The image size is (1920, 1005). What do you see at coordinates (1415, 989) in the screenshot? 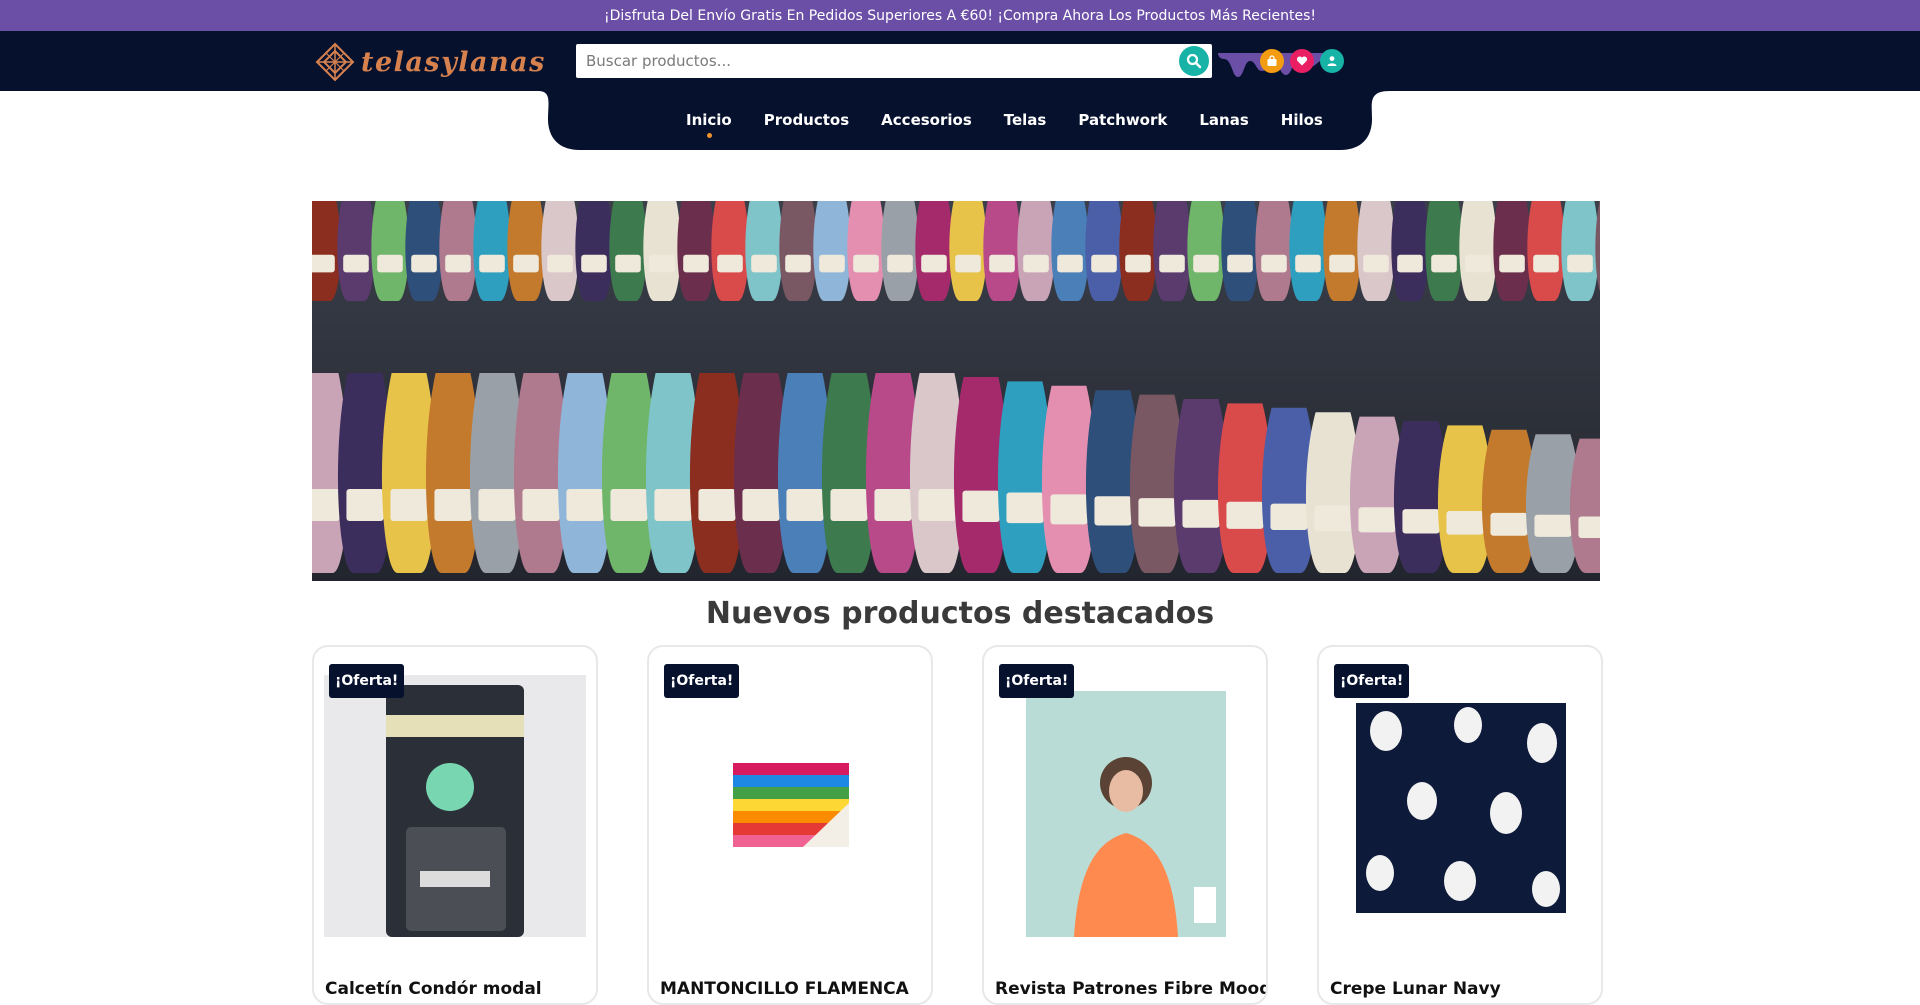
I see `product-title: Crepe Lunar Navy` at bounding box center [1415, 989].